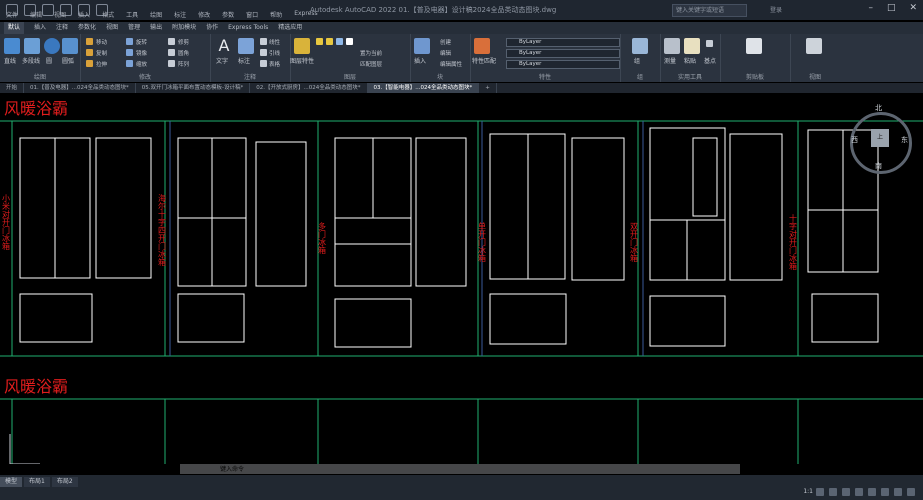 The width and height of the screenshot is (923, 500). What do you see at coordinates (108, 15) in the screenshot?
I see `menu-item: 格式` at bounding box center [108, 15].